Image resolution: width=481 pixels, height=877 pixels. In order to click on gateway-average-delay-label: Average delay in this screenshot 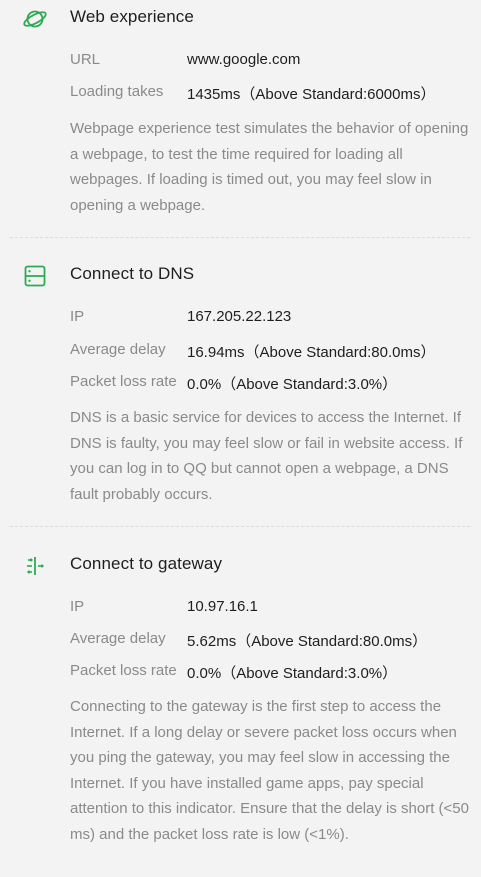, I will do `click(118, 638)`.